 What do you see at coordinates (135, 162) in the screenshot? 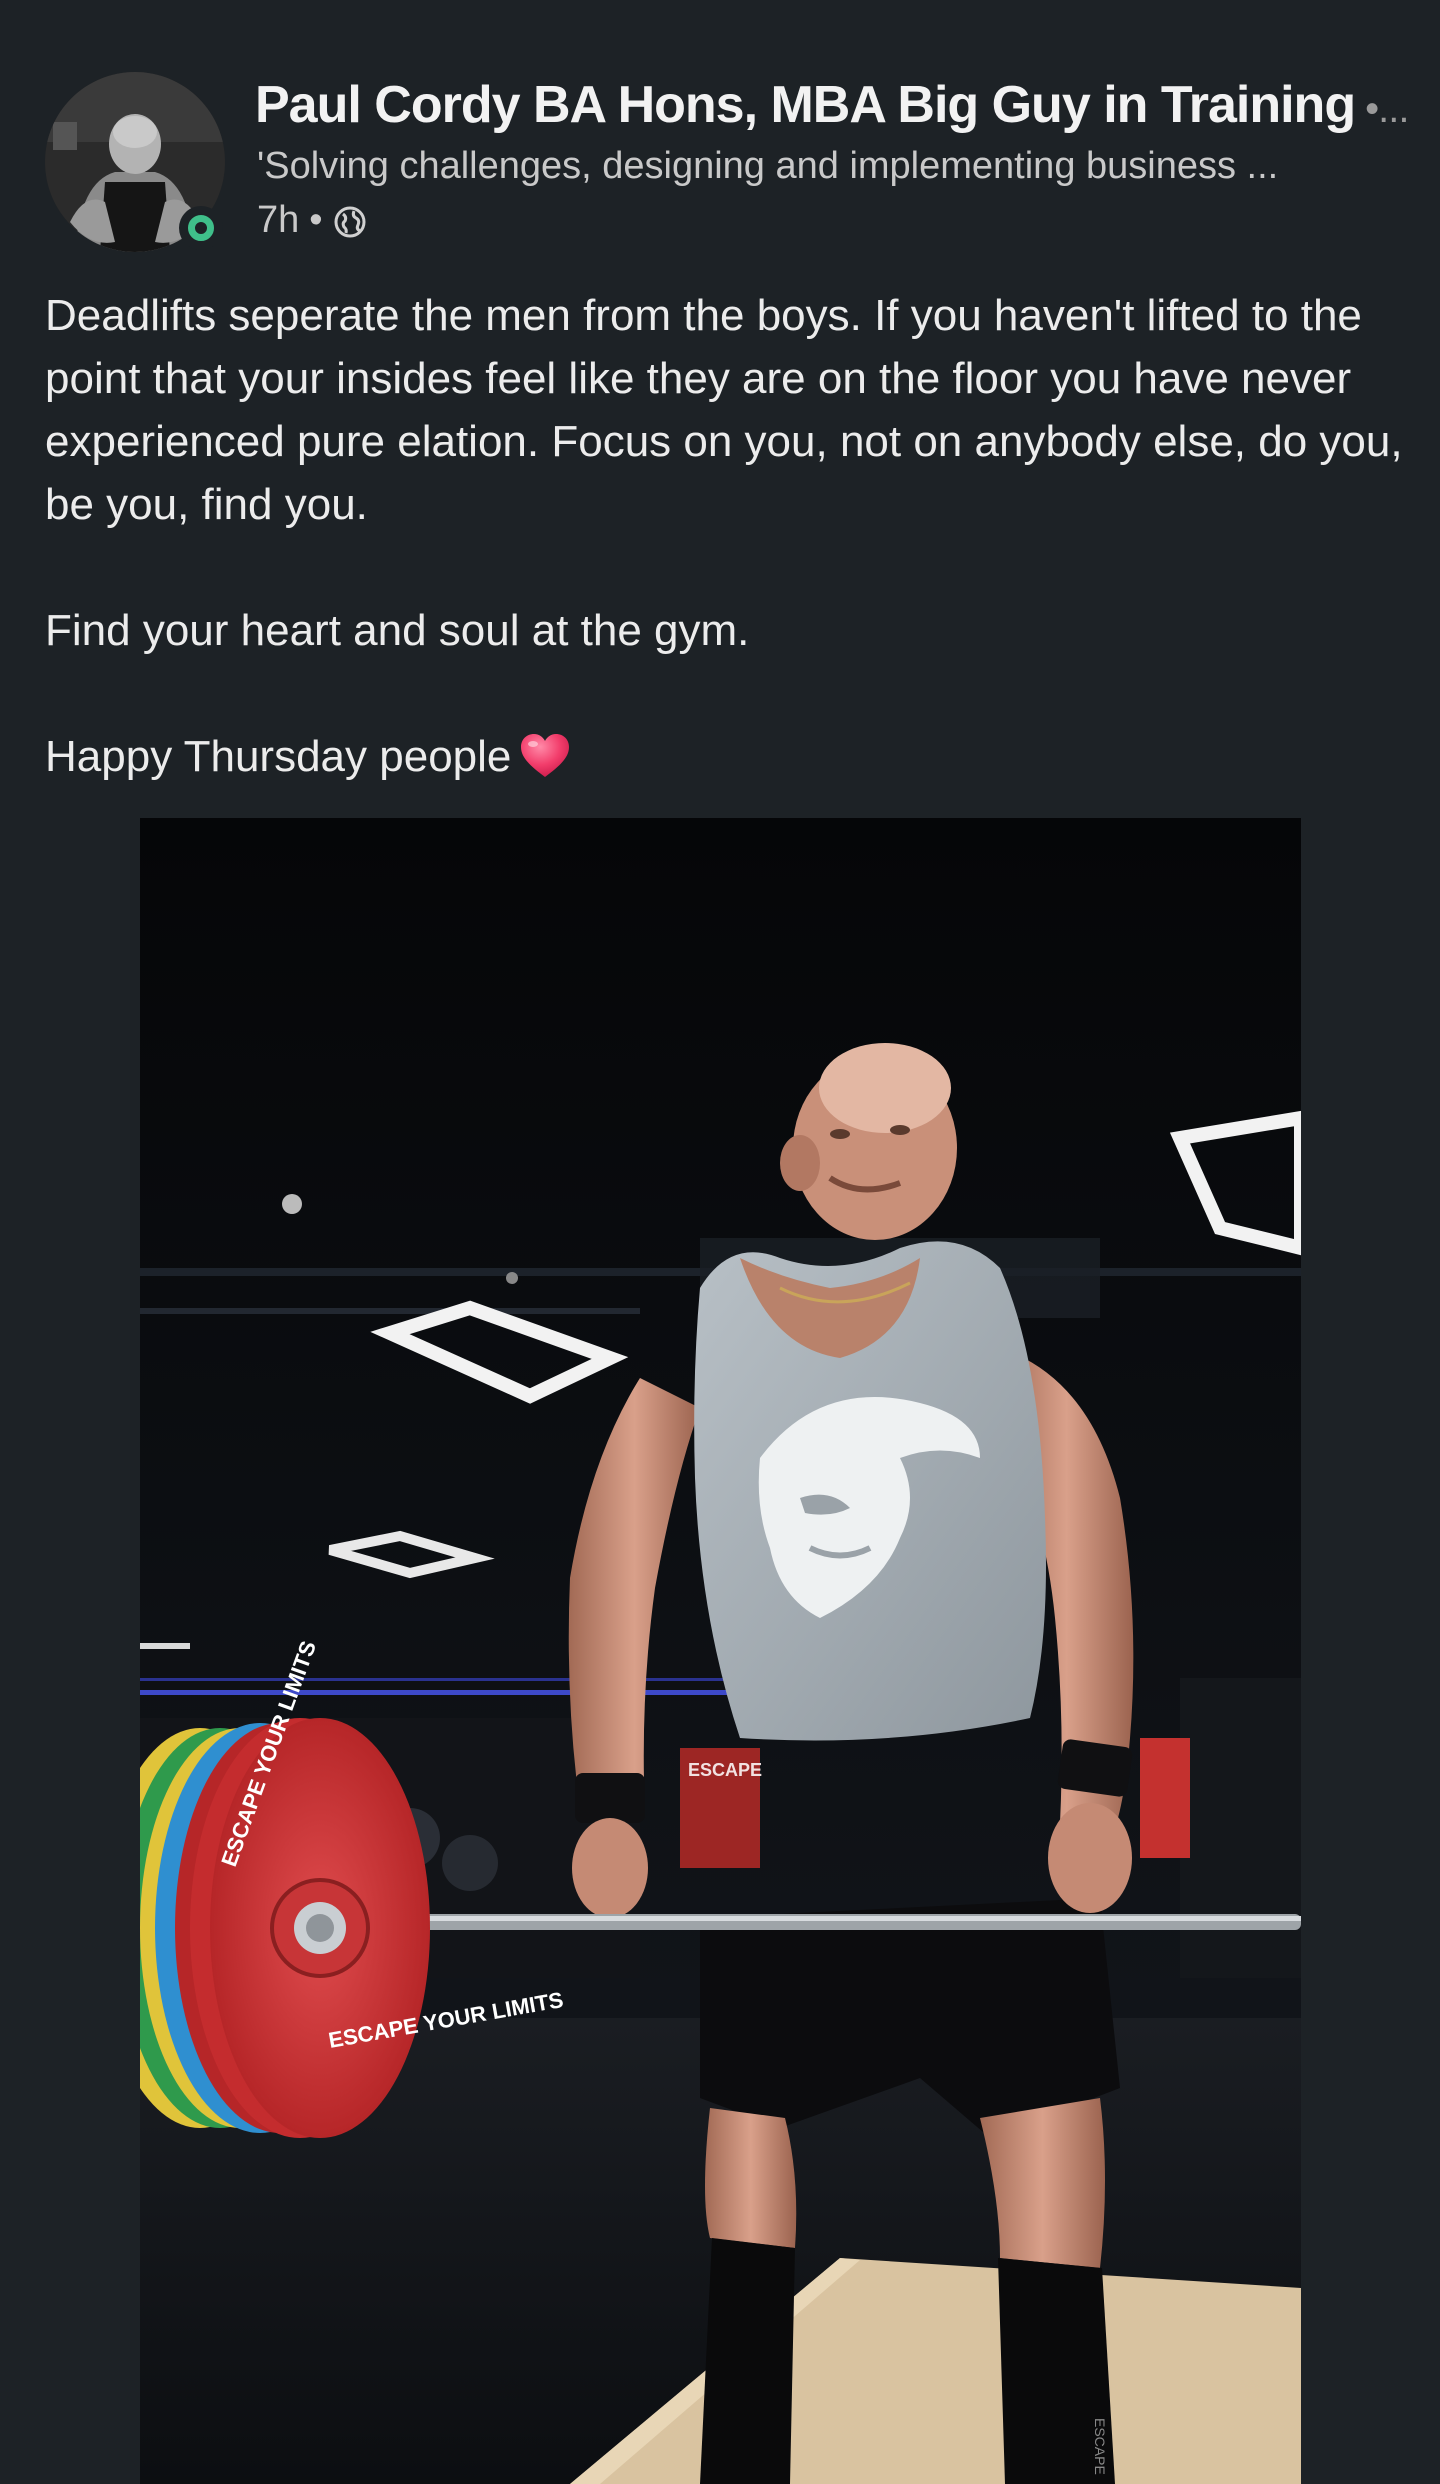
I see `avatar` at bounding box center [135, 162].